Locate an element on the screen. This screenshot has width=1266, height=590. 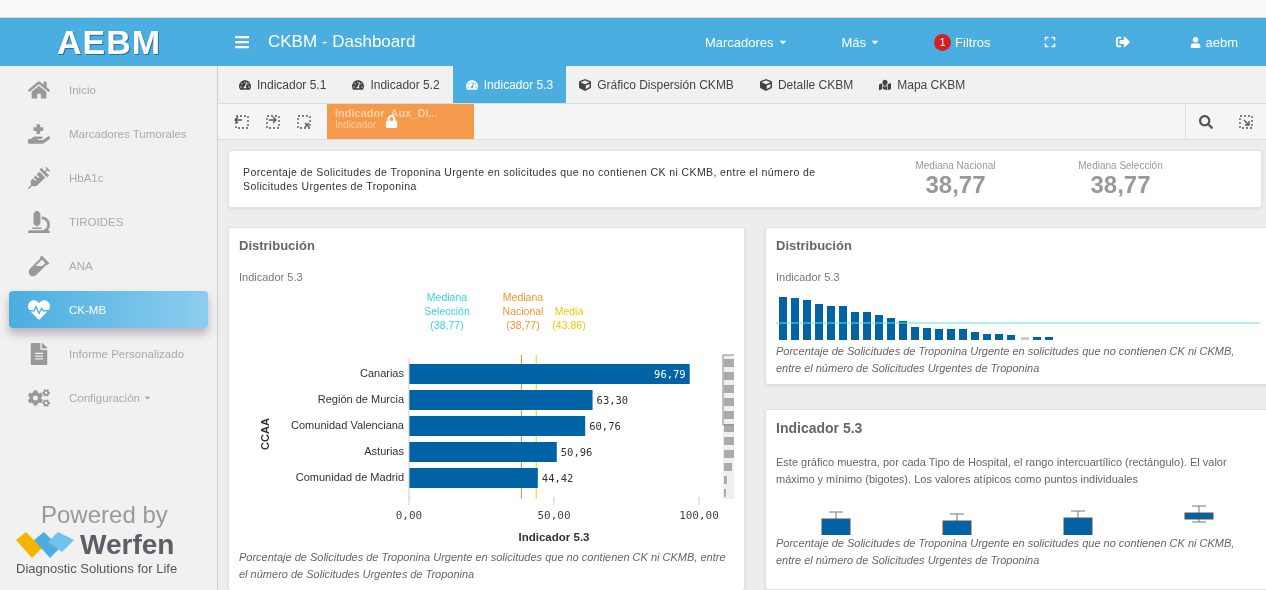
category-label: Comunidad Valenciana is located at coordinates (347, 425).